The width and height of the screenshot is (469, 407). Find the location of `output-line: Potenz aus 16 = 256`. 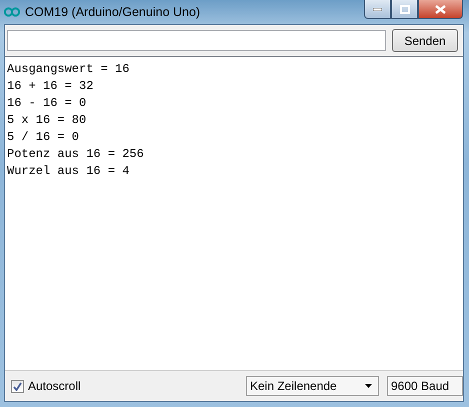

output-line: Potenz aus 16 = 256 is located at coordinates (75, 154).